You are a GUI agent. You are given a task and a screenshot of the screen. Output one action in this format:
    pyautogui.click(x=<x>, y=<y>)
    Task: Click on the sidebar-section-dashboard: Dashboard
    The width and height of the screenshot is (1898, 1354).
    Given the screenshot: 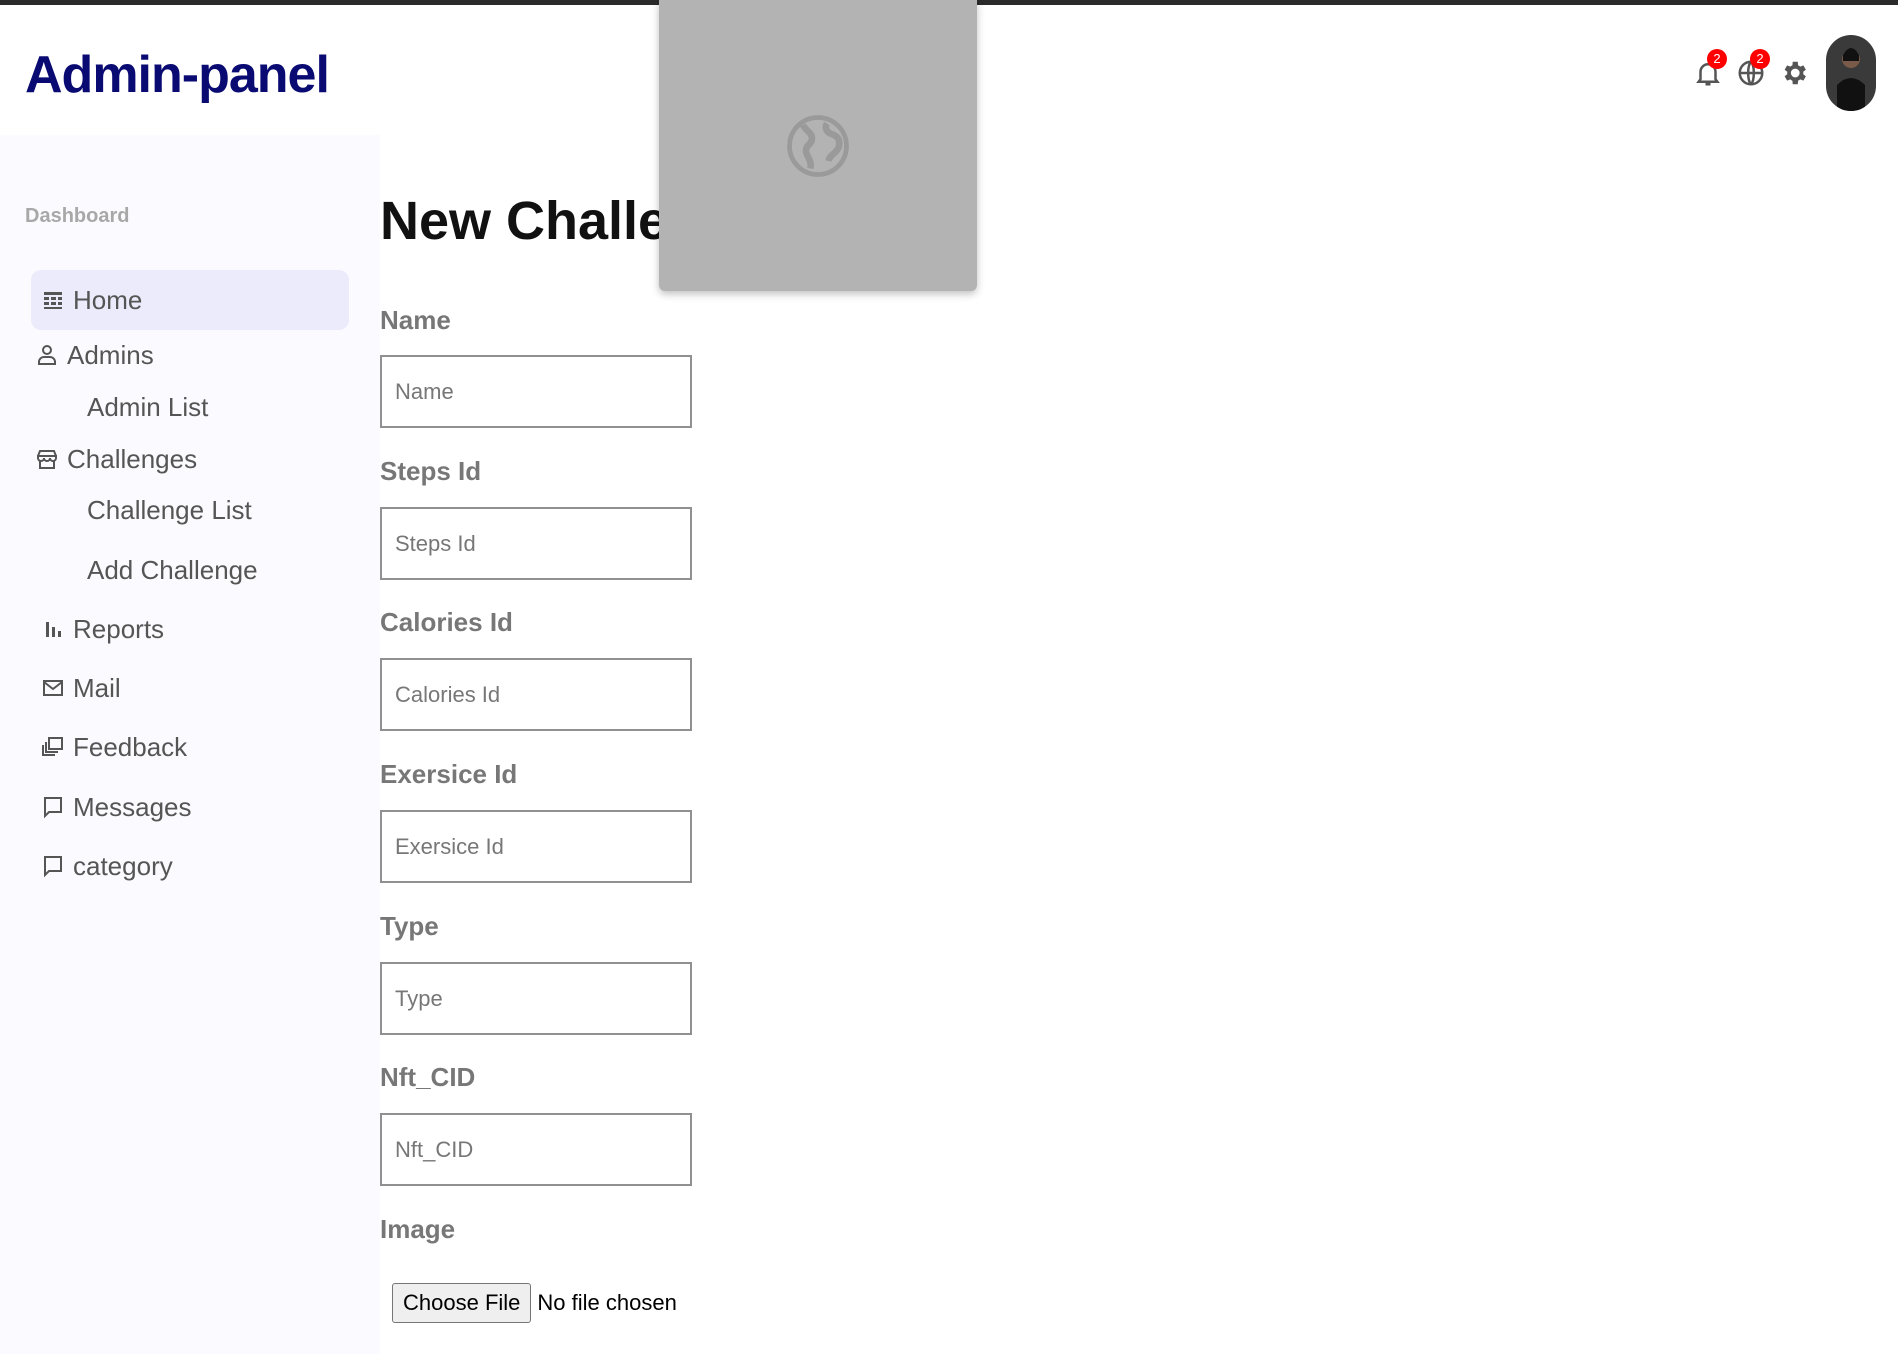 What is the action you would take?
    pyautogui.click(x=77, y=216)
    